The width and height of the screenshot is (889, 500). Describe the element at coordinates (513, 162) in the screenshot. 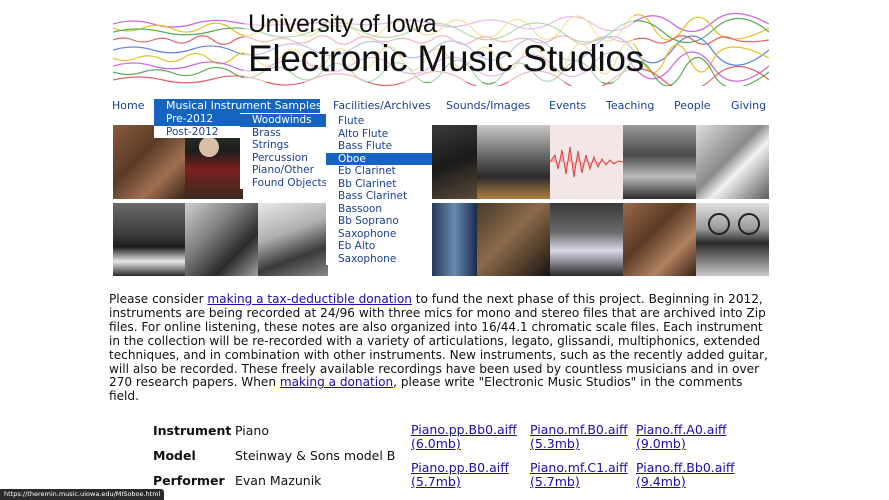

I see `microphones-photo` at that location.